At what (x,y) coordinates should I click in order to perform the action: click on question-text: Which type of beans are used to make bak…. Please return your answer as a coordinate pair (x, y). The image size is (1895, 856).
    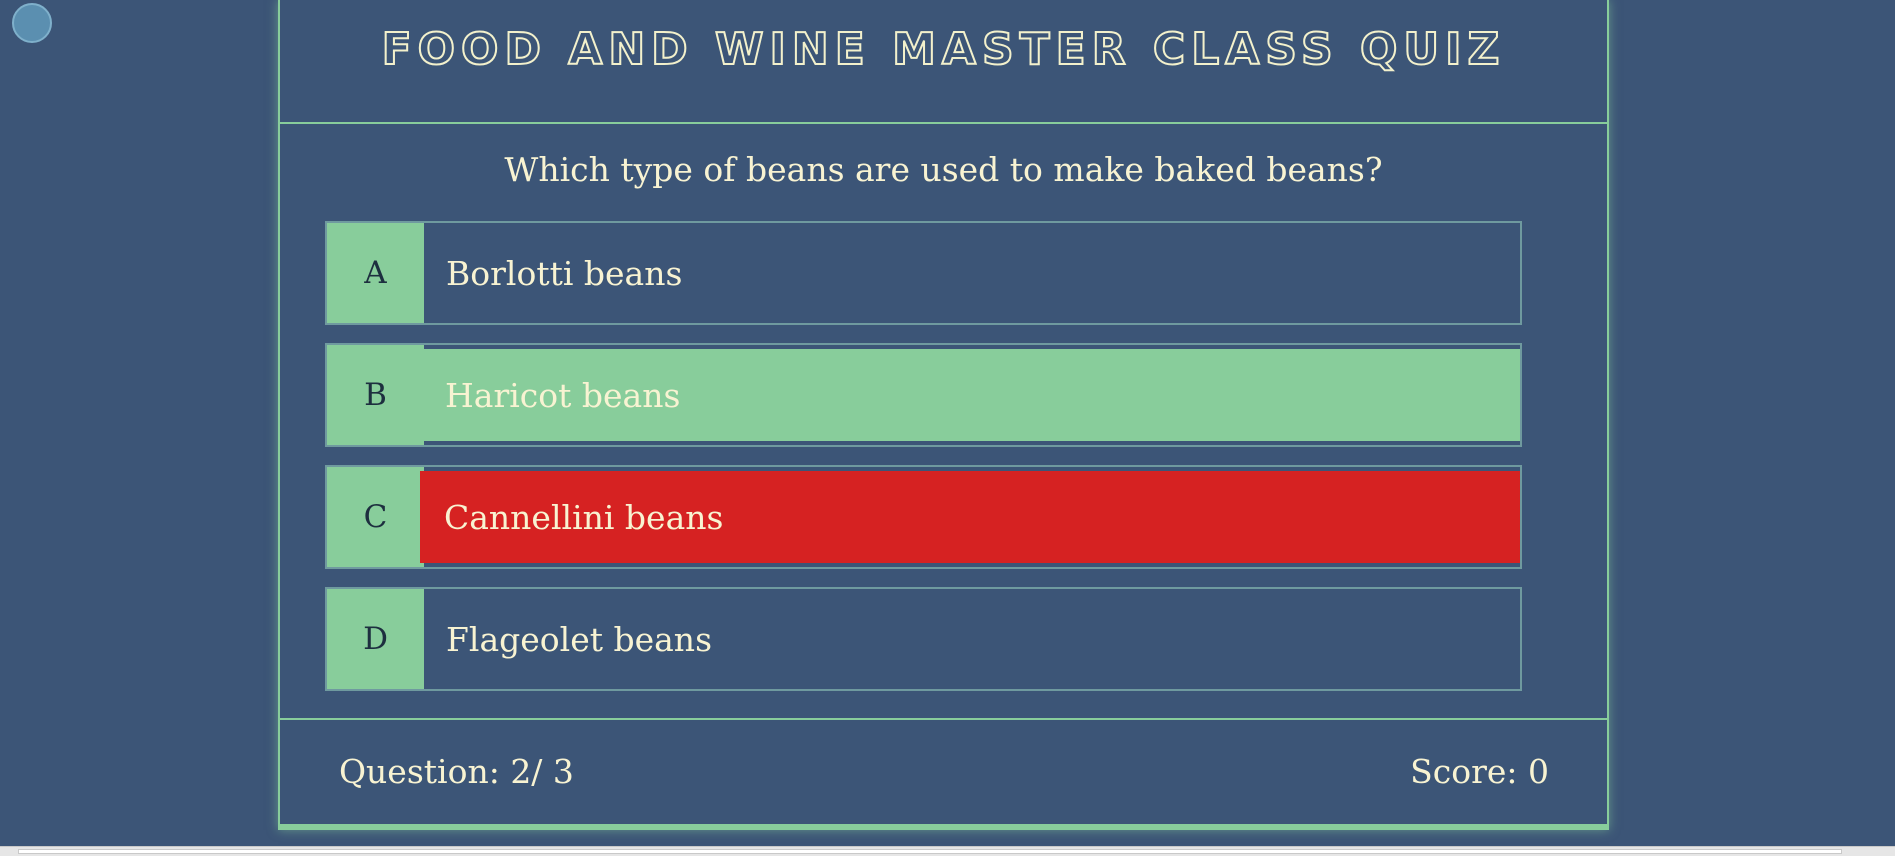
    Looking at the image, I should click on (943, 169).